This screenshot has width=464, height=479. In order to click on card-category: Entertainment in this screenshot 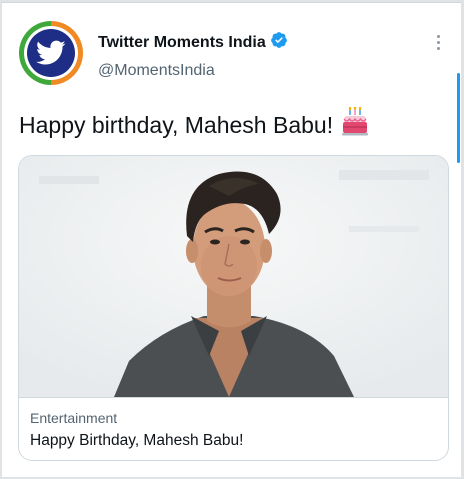, I will do `click(74, 418)`.